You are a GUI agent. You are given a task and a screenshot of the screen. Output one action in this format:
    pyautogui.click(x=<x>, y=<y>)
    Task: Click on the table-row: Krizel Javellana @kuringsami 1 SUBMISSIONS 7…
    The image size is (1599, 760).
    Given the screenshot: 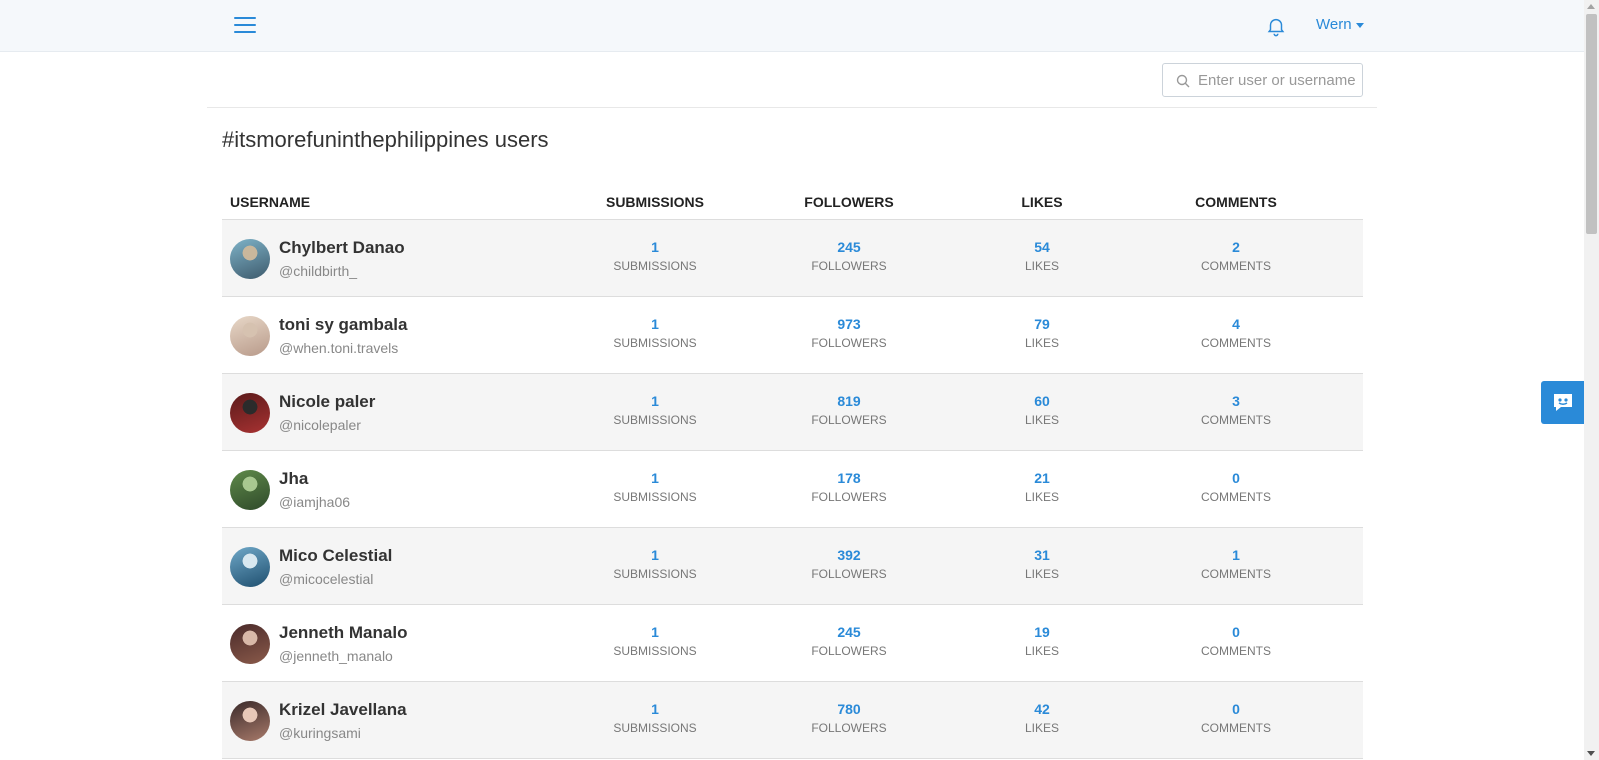 What is the action you would take?
    pyautogui.click(x=792, y=720)
    